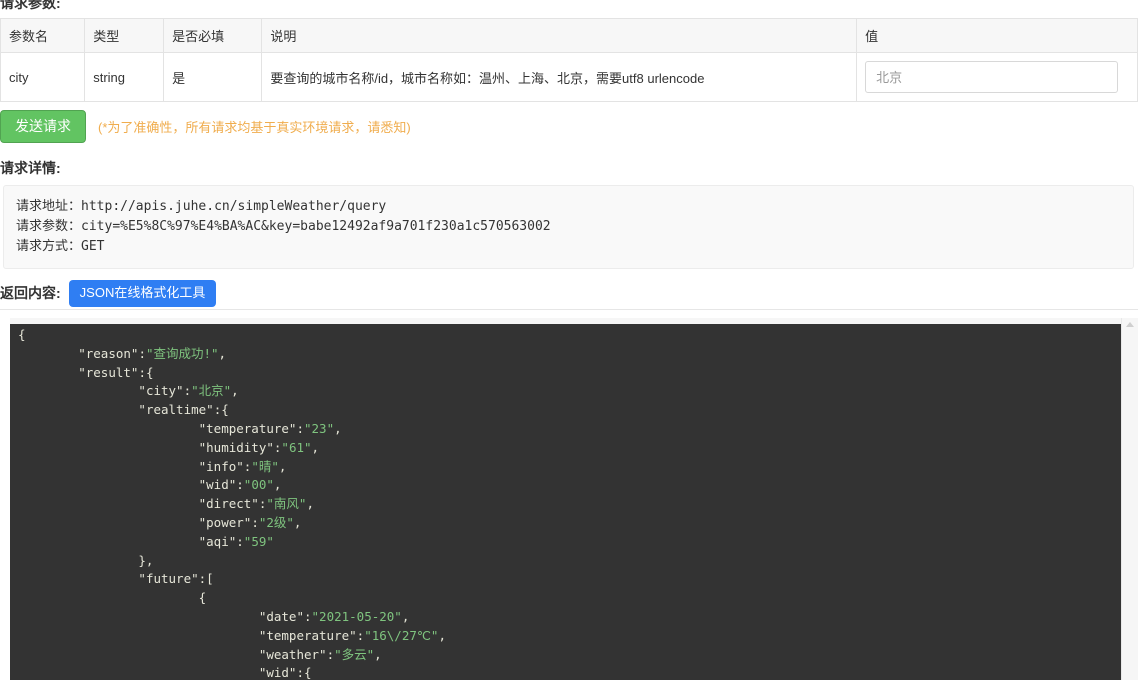  Describe the element at coordinates (1130, 324) in the screenshot. I see `scroll-up-arrow-icon` at that location.